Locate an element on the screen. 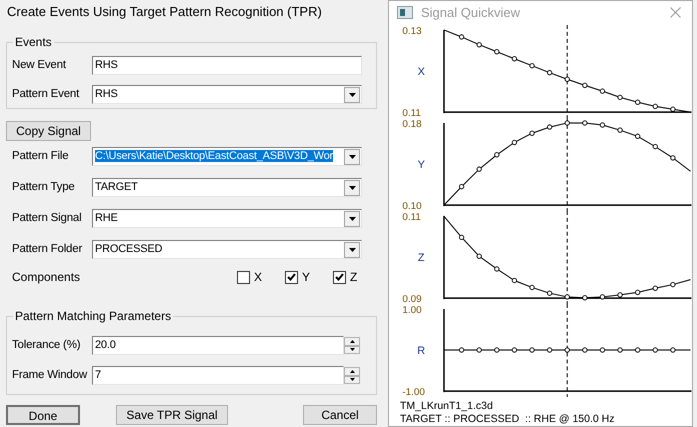  dropdown-field: PROCESSED is located at coordinates (227, 249).